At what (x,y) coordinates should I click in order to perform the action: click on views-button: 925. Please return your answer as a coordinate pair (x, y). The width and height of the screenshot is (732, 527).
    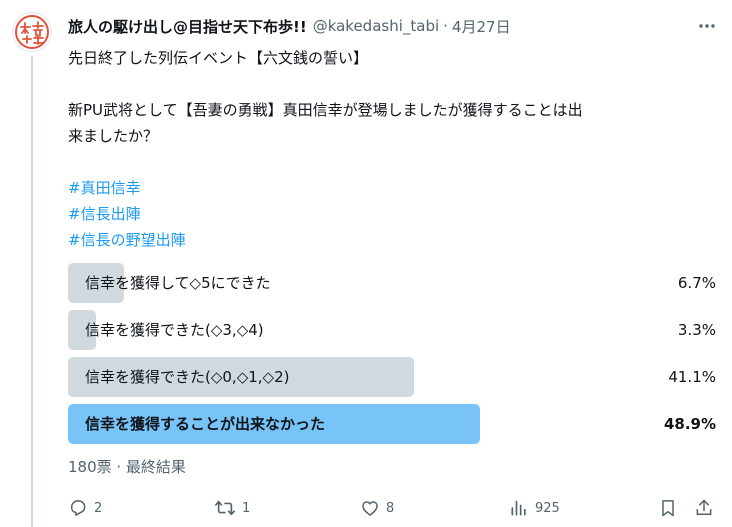
    Looking at the image, I should click on (534, 508).